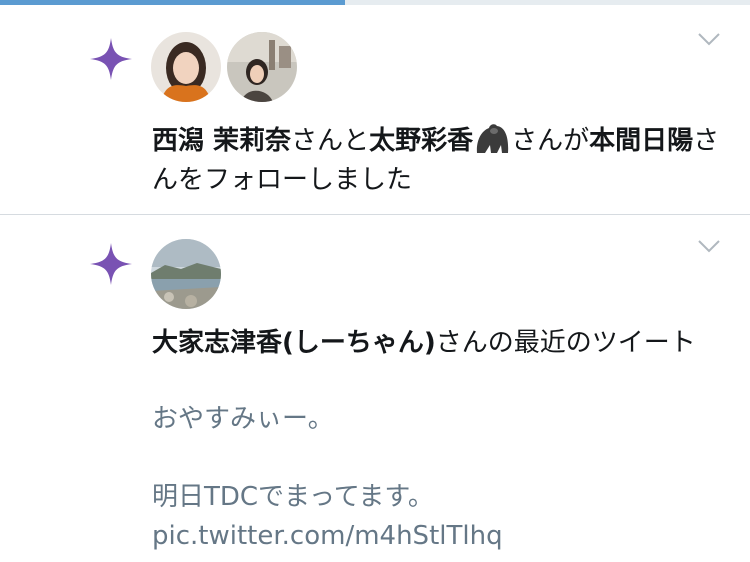  What do you see at coordinates (186, 67) in the screenshot?
I see `avatar-user1` at bounding box center [186, 67].